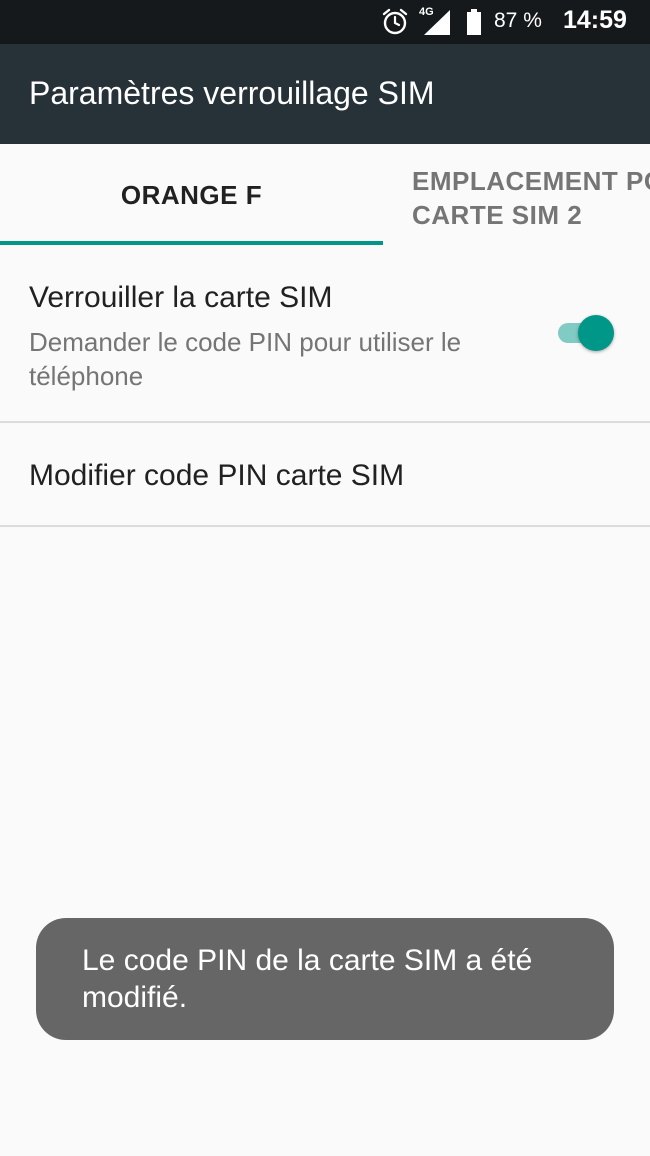 The height and width of the screenshot is (1156, 650). I want to click on lock-sim-title: Verrouiller la carte SIM, so click(181, 297).